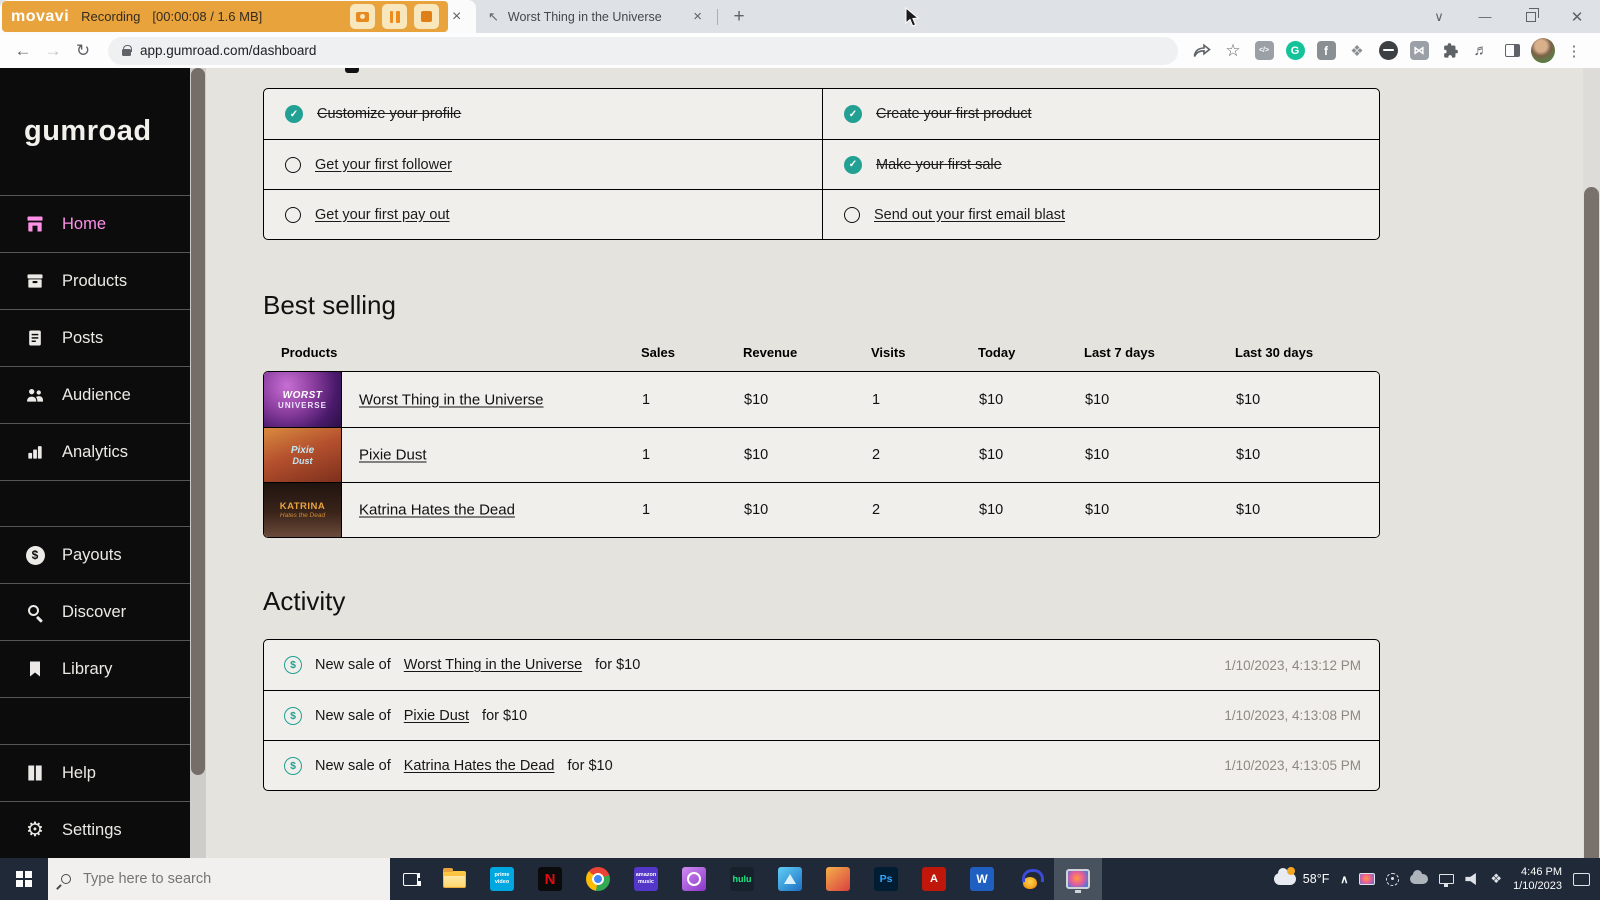 Image resolution: width=1600 pixels, height=900 pixels. I want to click on affinity-designer-button, so click(790, 879).